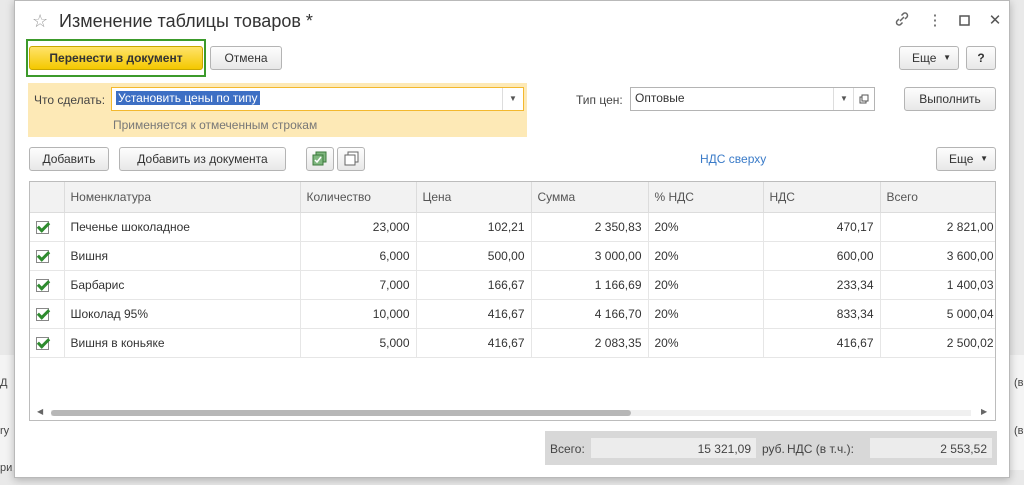 Image resolution: width=1024 pixels, height=485 pixels. Describe the element at coordinates (358, 227) in the screenshot. I see `cell-qty: 23,000` at that location.